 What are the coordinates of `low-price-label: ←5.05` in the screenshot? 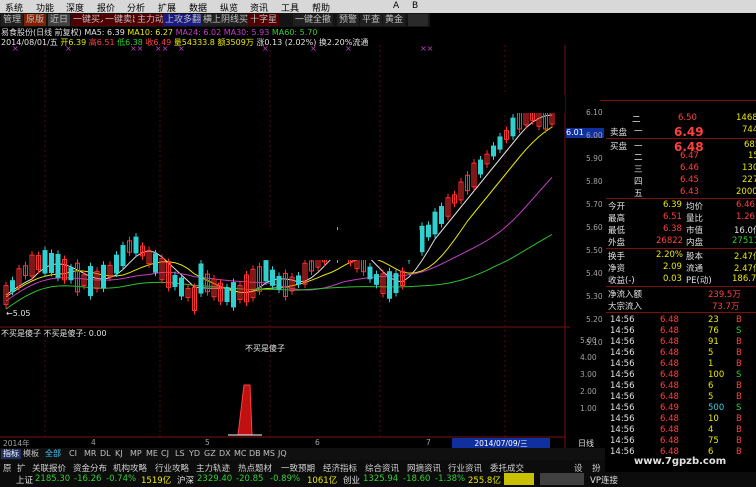 It's located at (18, 313).